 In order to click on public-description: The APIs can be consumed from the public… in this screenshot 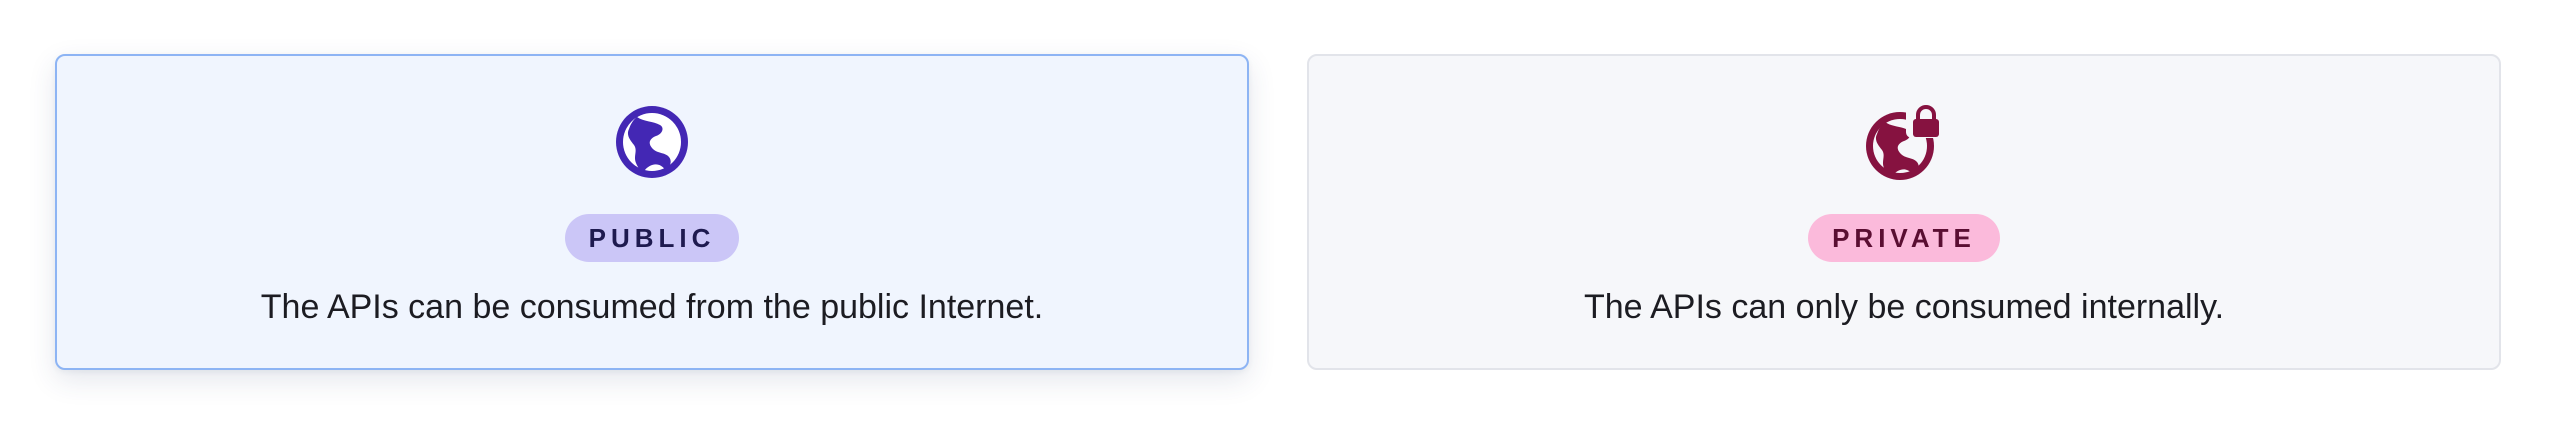, I will do `click(652, 307)`.